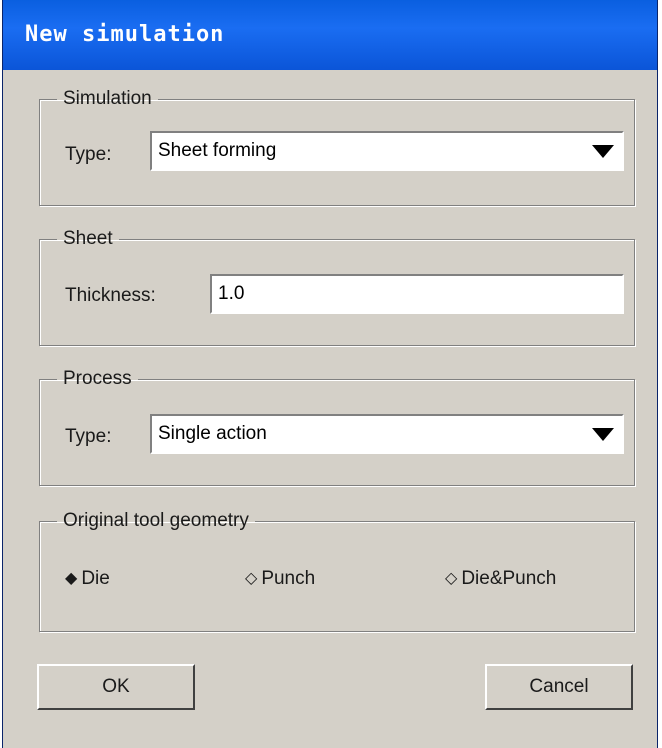 The width and height of the screenshot is (662, 748). I want to click on simulation-type-dropdown: Sheet forming, so click(387, 151).